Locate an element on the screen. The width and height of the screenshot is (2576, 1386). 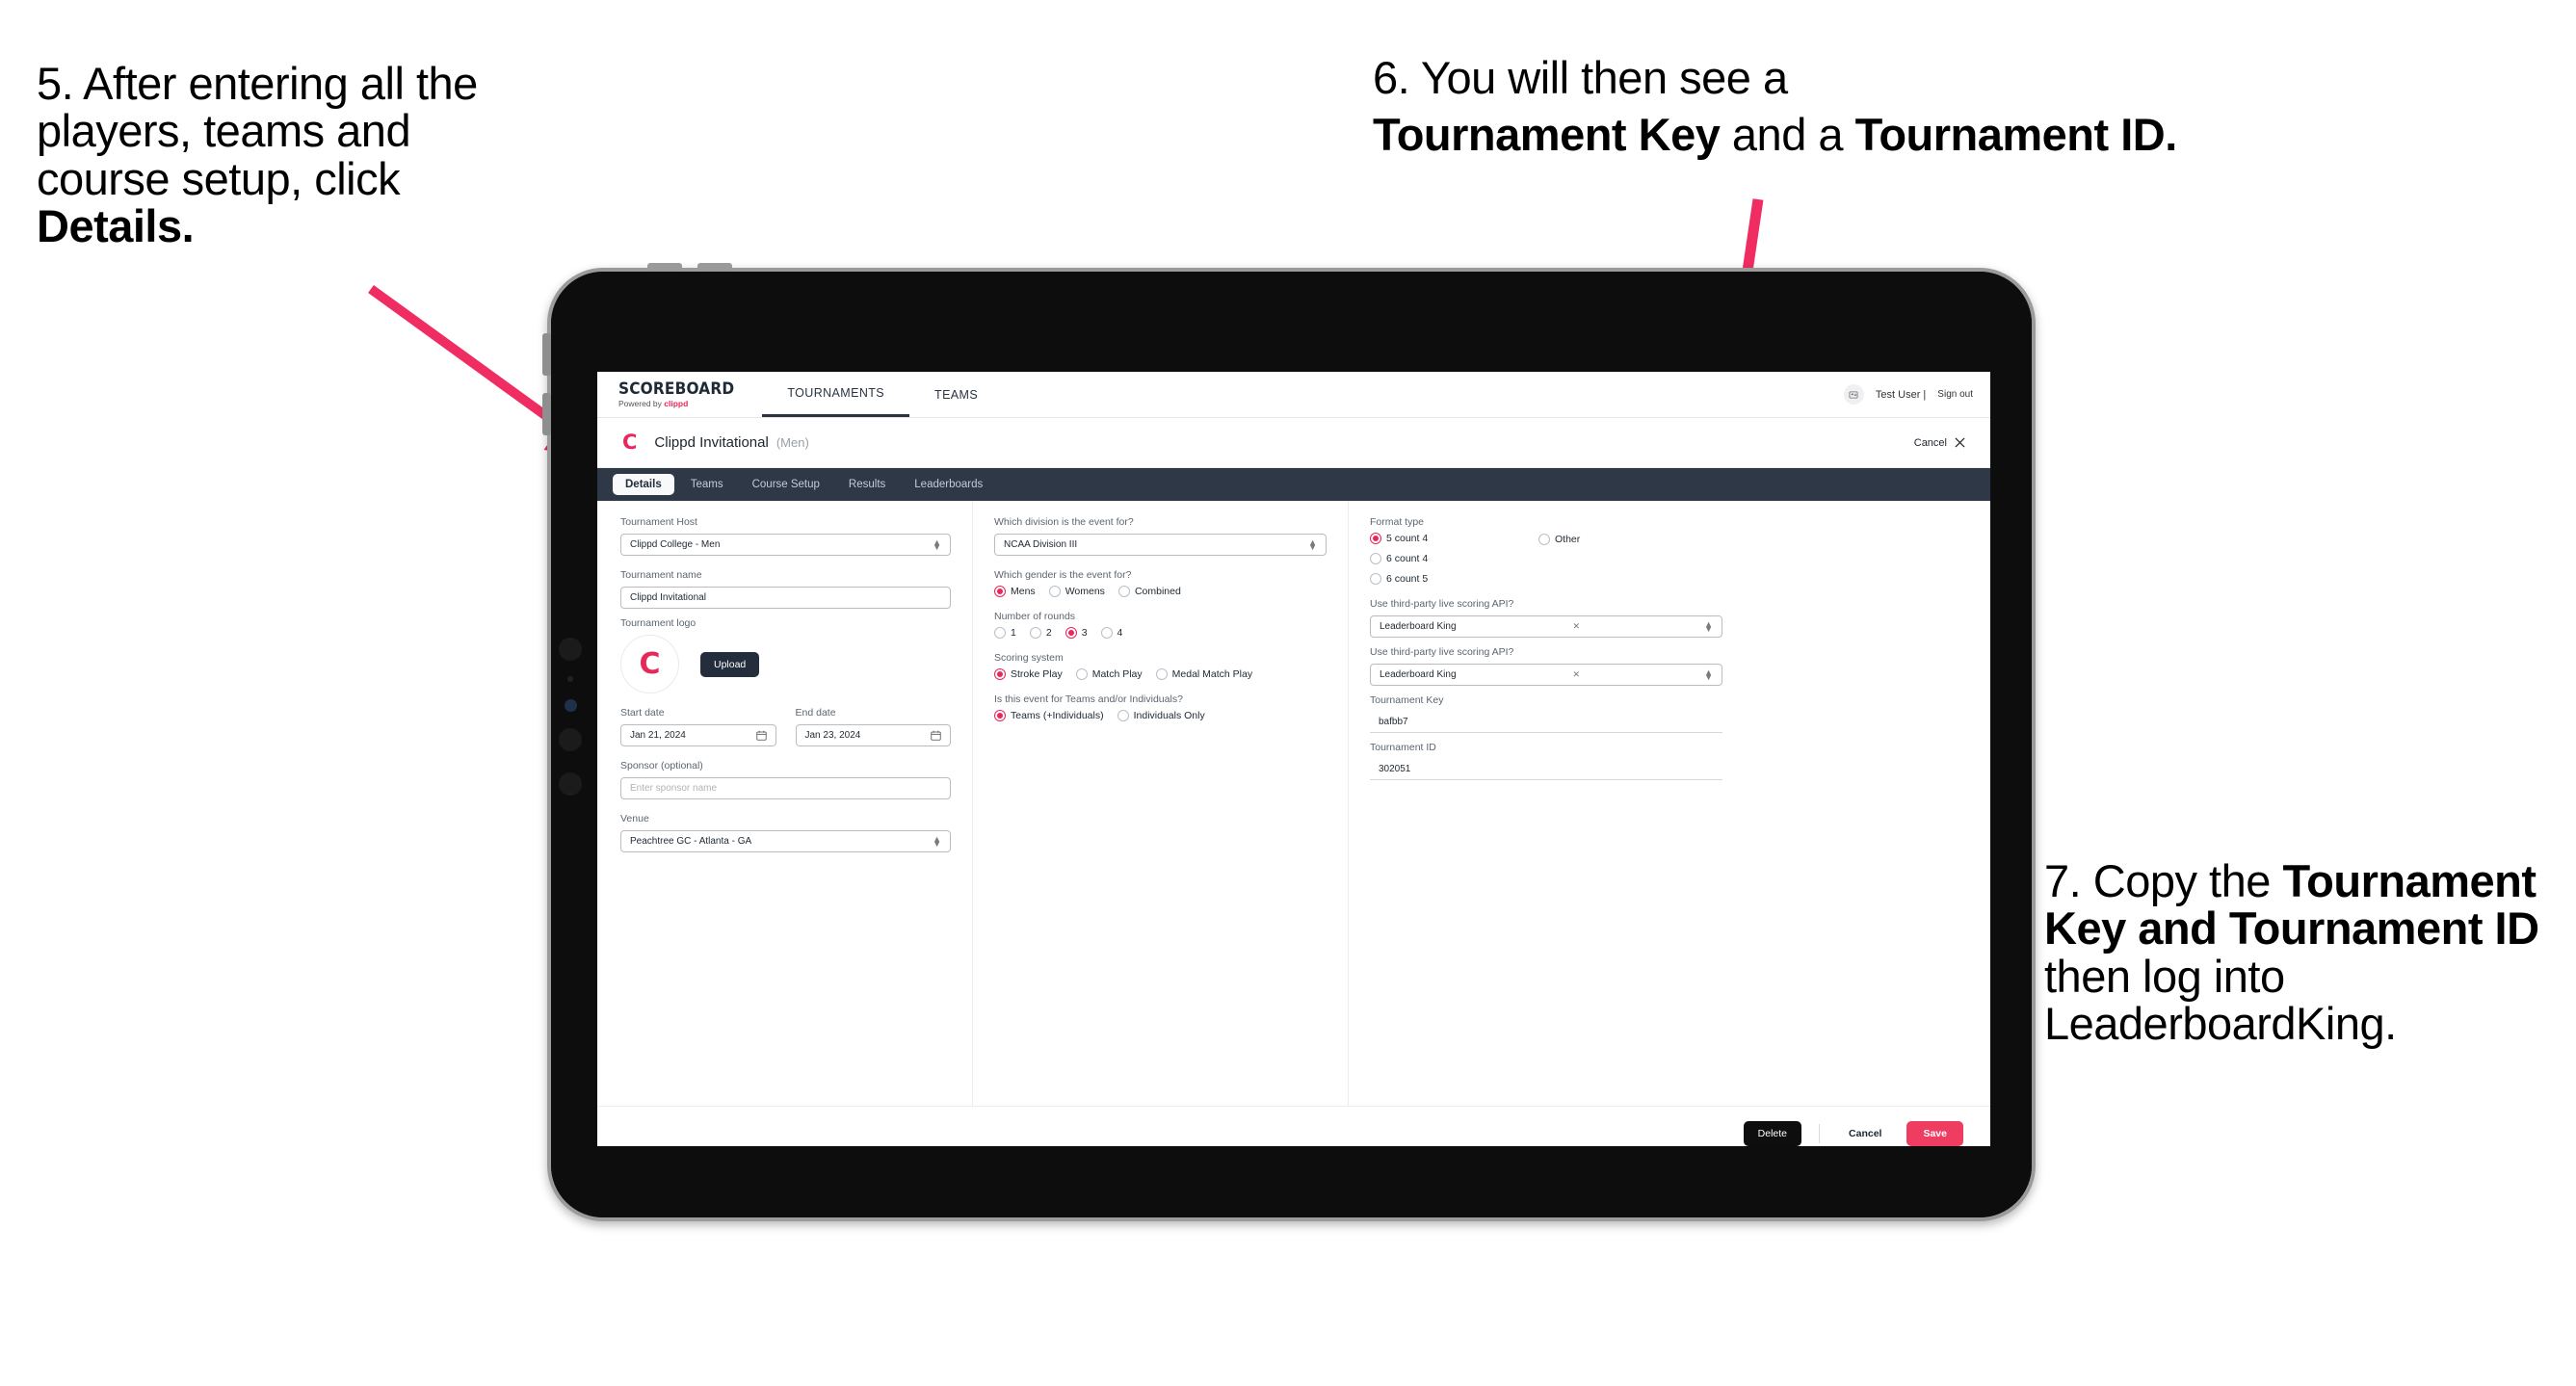
tab-results: Results is located at coordinates (867, 484).